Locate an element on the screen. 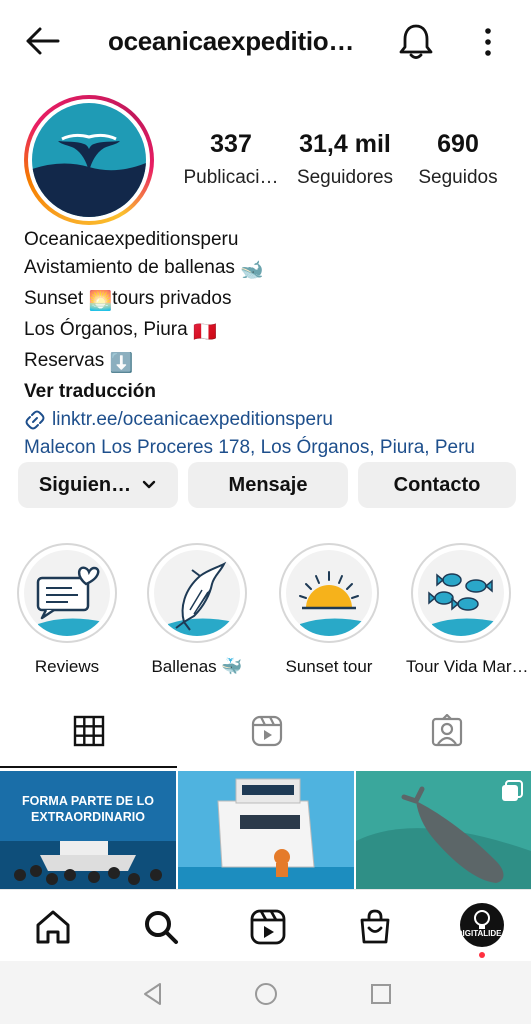 Image resolution: width=531 pixels, height=1024 pixels. profile-link: linktr.ee/oceanicaexpeditionsperu is located at coordinates (249, 420).